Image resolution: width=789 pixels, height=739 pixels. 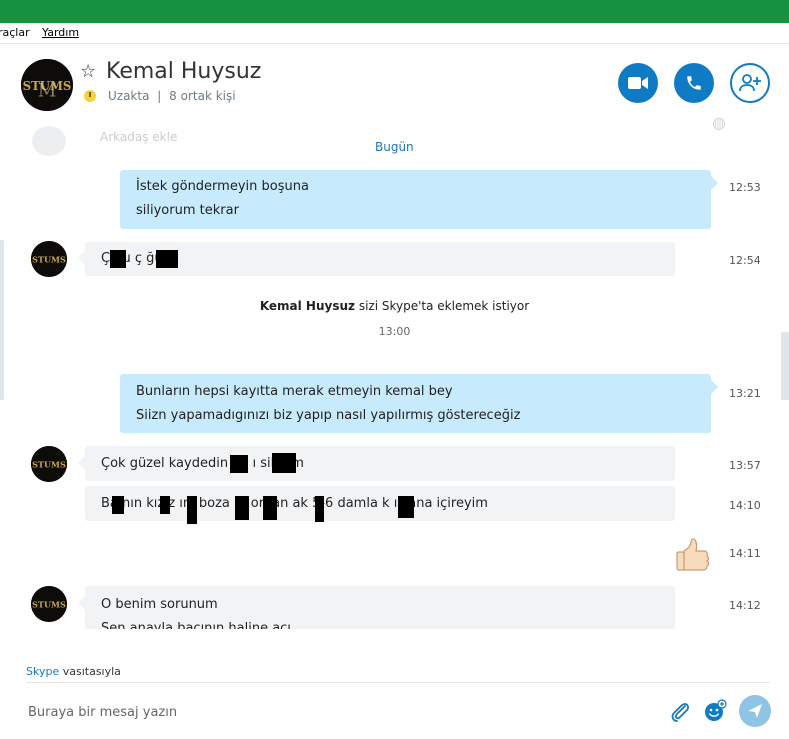 What do you see at coordinates (745, 260) in the screenshot?
I see `message-time: 12:54` at bounding box center [745, 260].